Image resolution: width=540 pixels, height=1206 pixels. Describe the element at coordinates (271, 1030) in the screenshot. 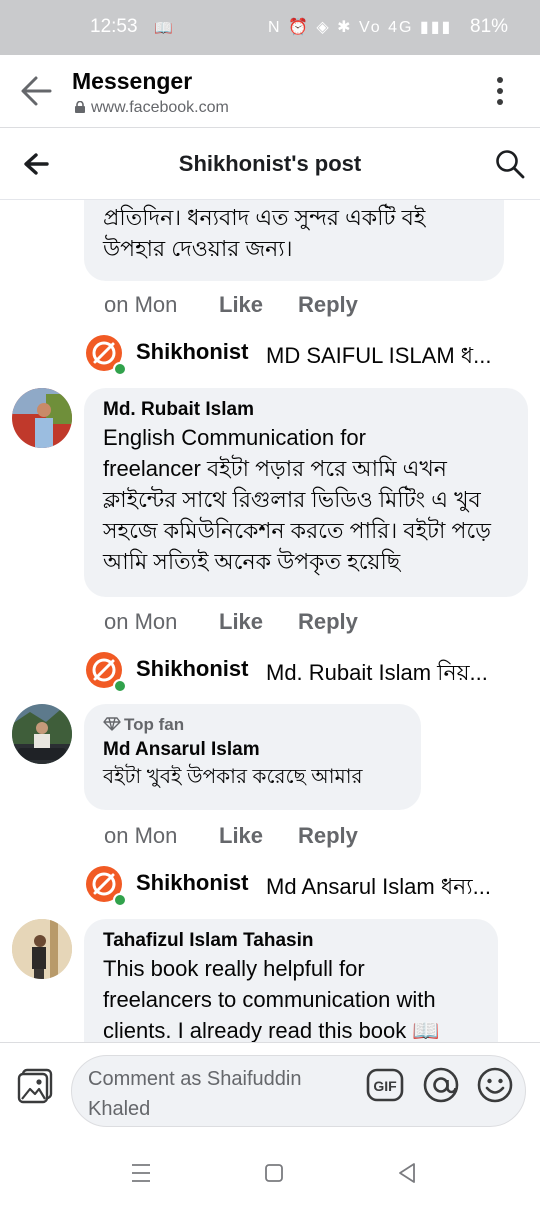

I see `comment-text: clients. I already read this book 📖` at that location.